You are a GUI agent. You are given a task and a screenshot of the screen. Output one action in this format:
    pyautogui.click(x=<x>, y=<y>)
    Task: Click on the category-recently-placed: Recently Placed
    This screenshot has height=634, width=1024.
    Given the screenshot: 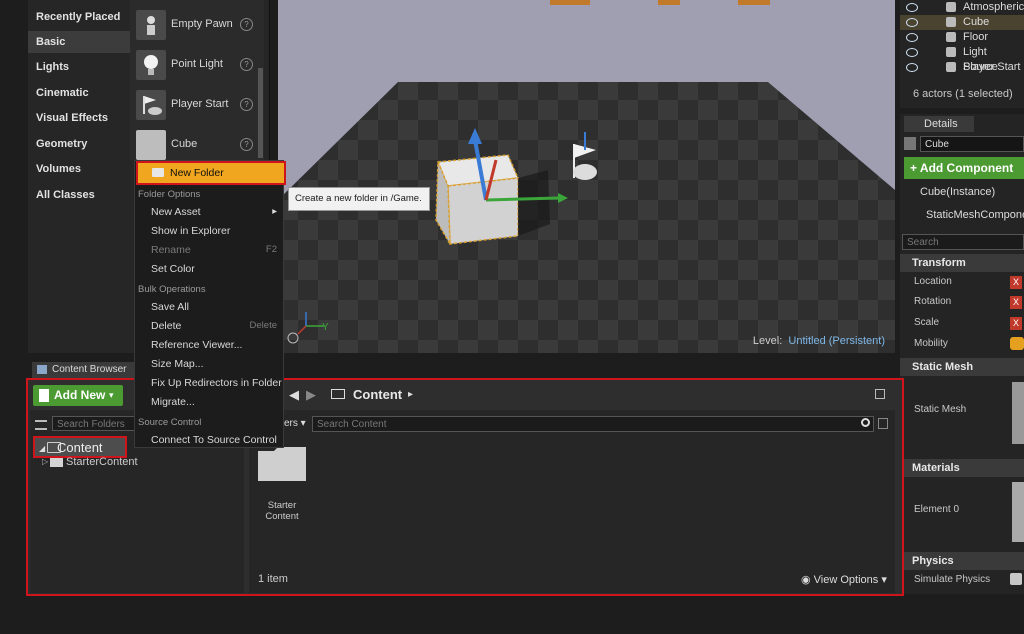 What is the action you would take?
    pyautogui.click(x=78, y=17)
    